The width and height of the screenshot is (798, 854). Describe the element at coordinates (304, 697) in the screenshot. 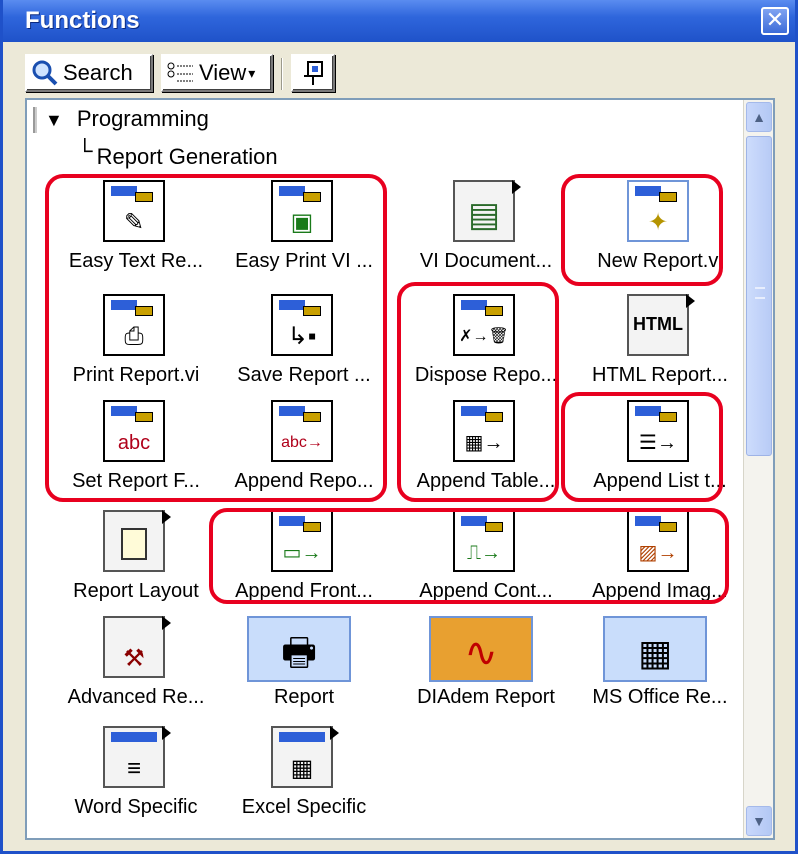

I see `palette-item-label: Report` at that location.